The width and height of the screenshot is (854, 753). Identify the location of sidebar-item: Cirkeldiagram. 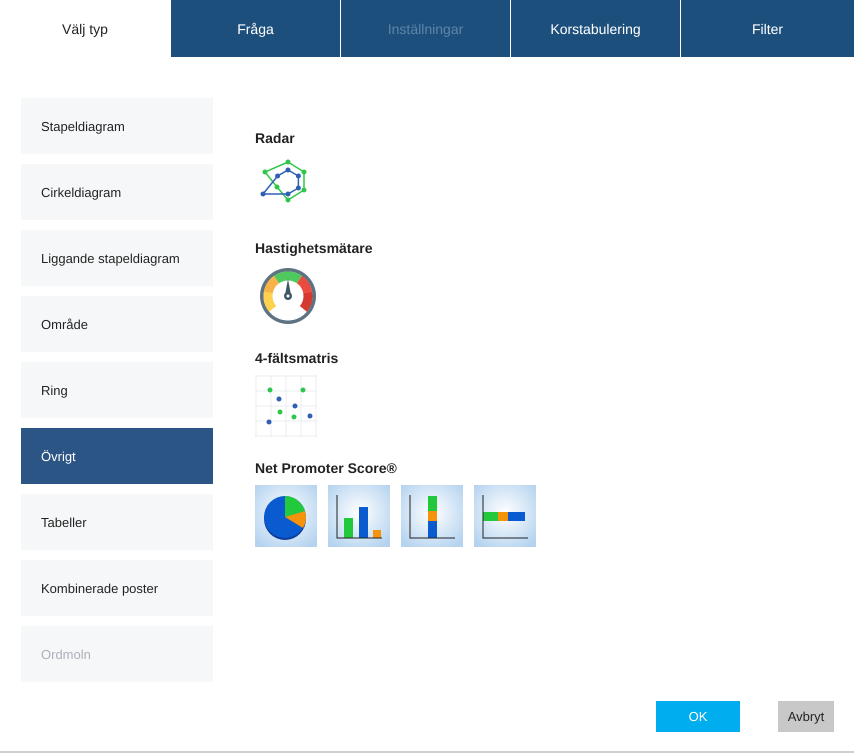
(117, 192).